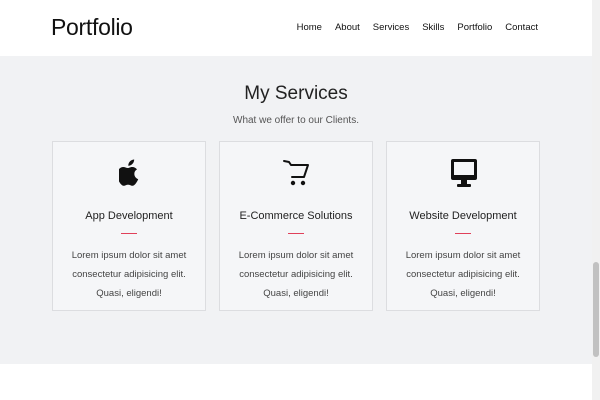 The width and height of the screenshot is (600, 400). I want to click on section-subtitle: What we offer to our Clients., so click(296, 120).